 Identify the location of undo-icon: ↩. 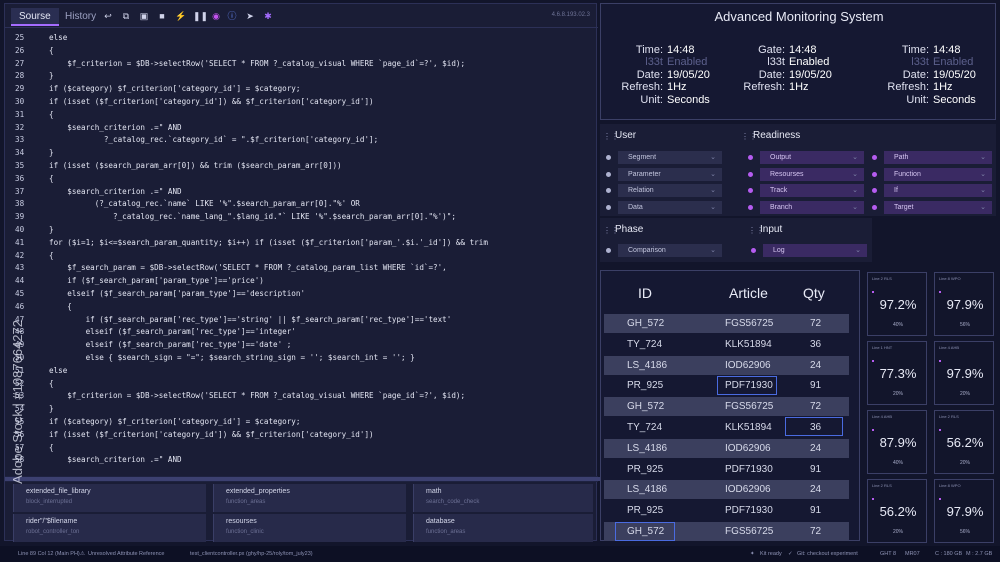
(108, 16).